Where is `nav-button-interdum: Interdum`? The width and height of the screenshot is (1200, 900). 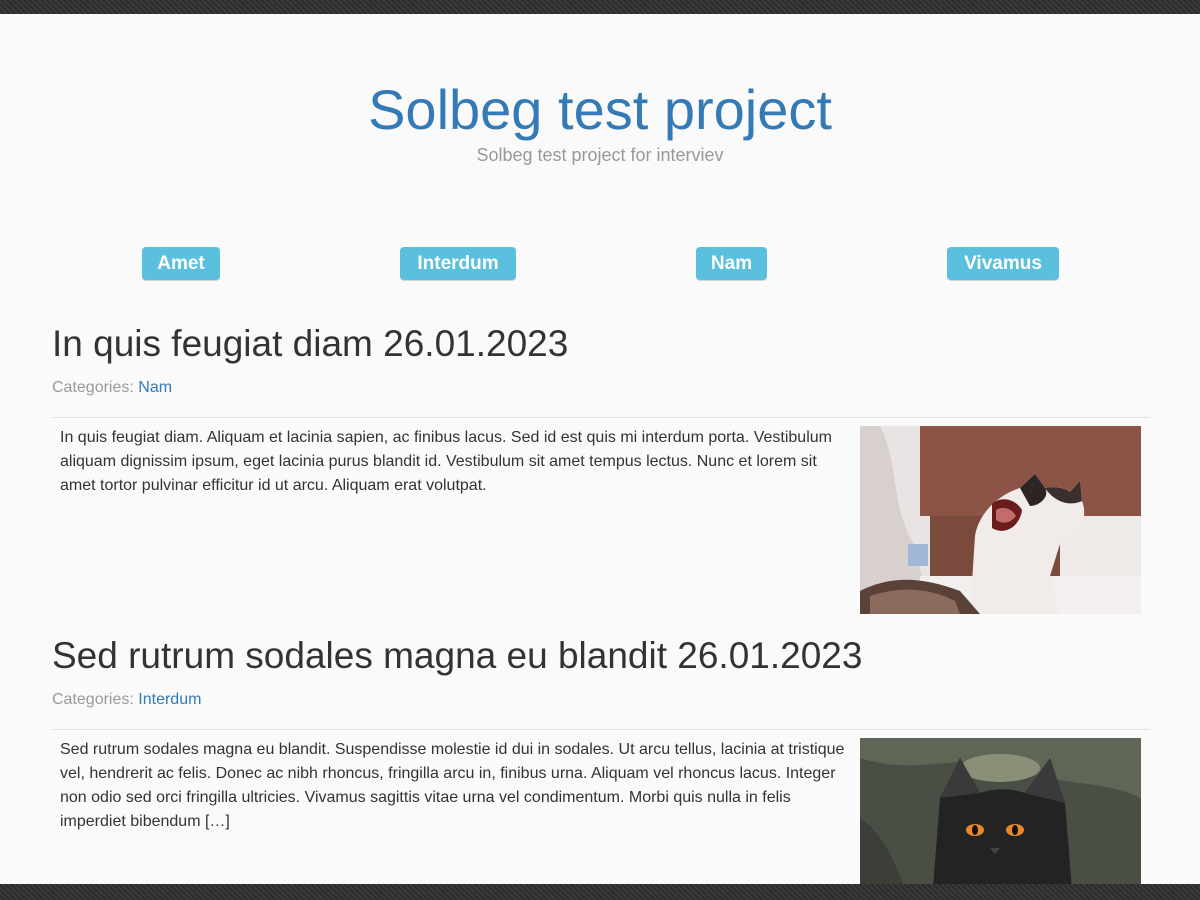
nav-button-interdum: Interdum is located at coordinates (458, 263).